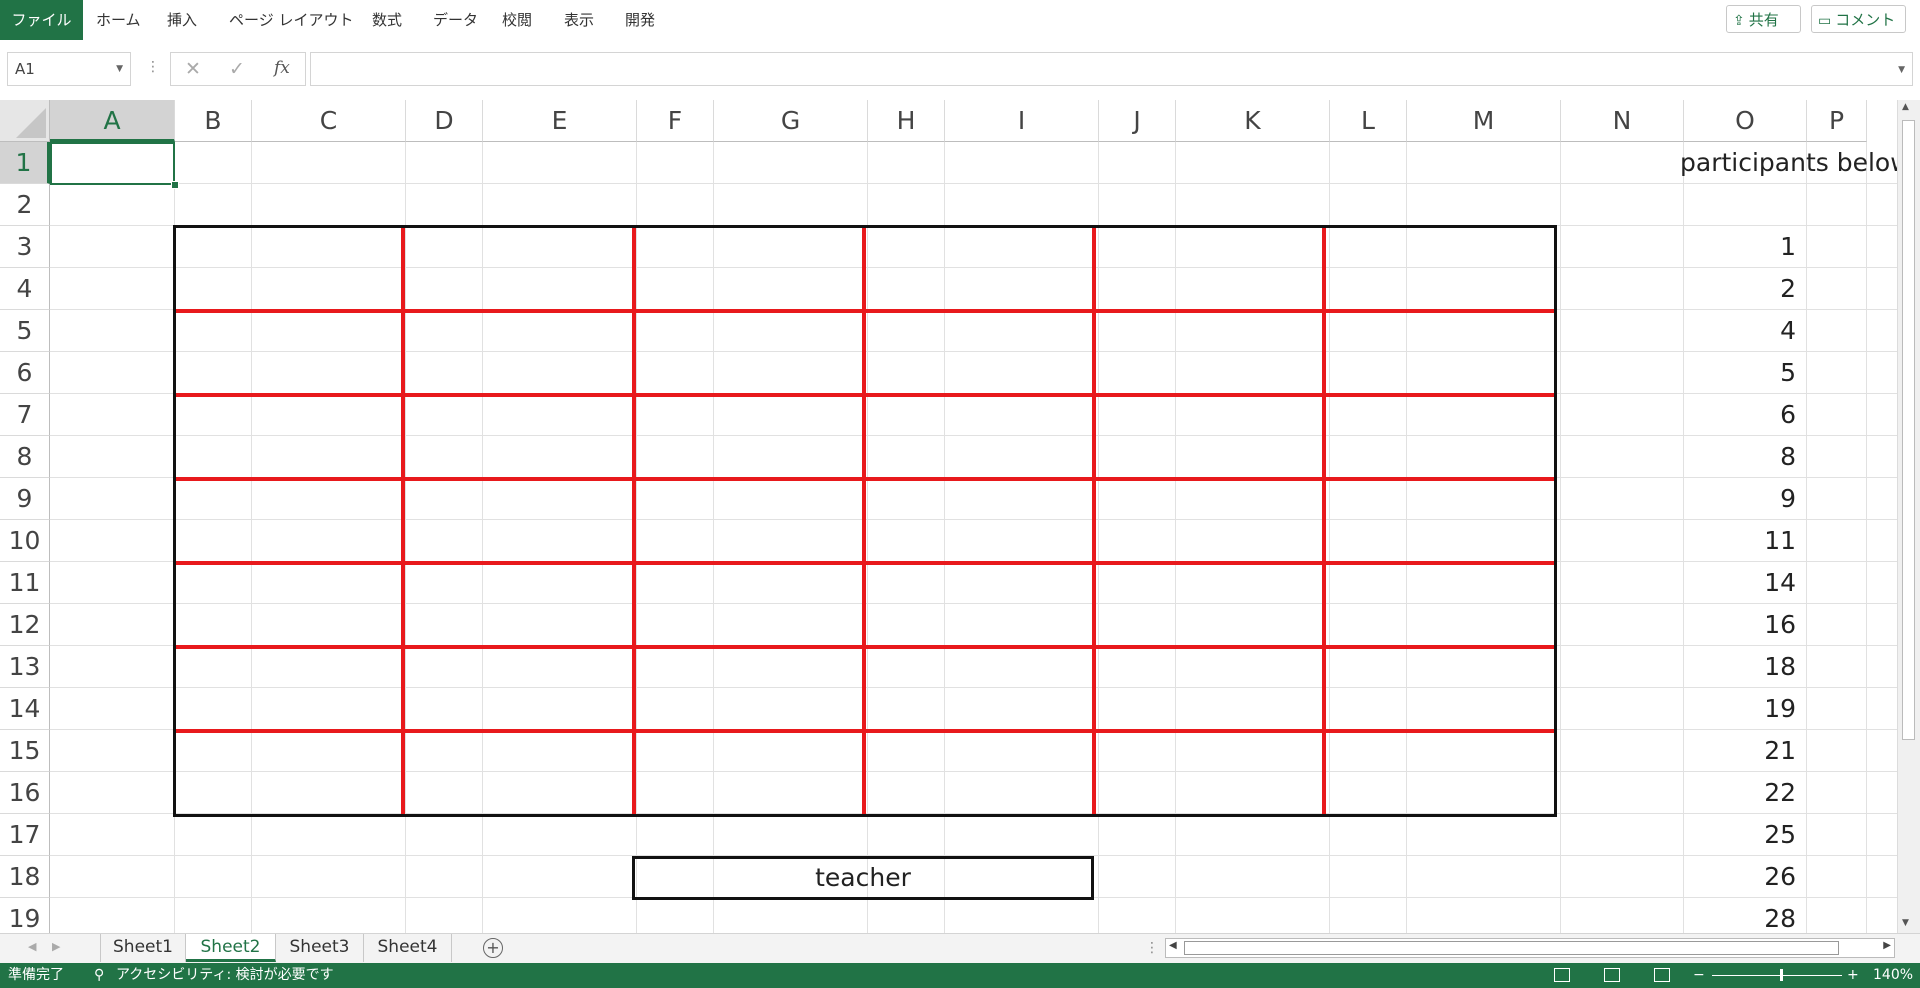 The image size is (1920, 988). Describe the element at coordinates (1484, 121) in the screenshot. I see `column-header-m: M` at that location.